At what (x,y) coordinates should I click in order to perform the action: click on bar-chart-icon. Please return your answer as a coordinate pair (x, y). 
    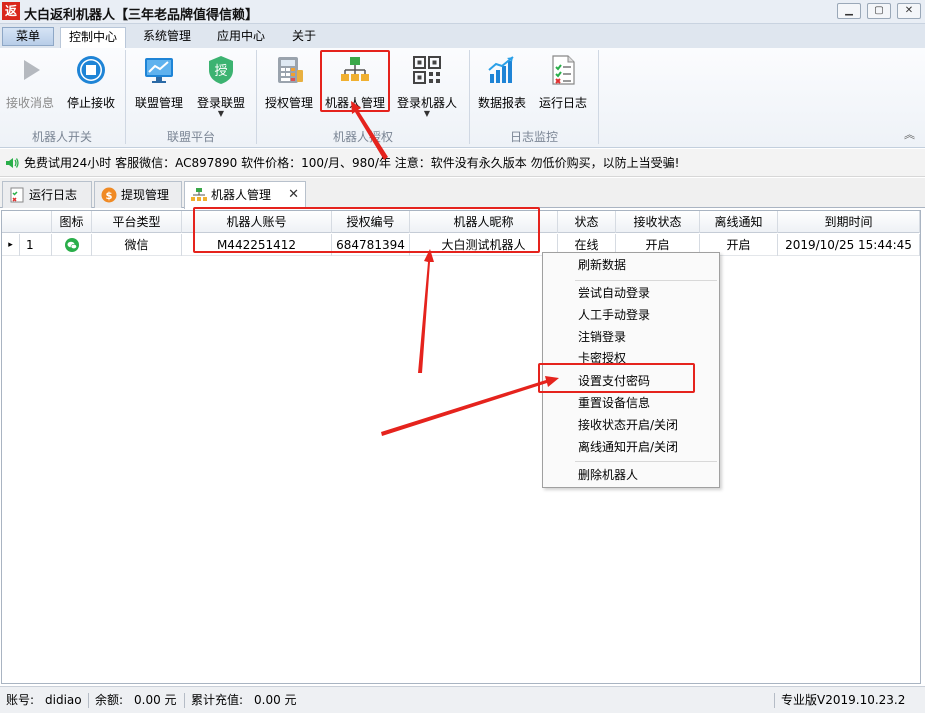
    Looking at the image, I should click on (502, 70).